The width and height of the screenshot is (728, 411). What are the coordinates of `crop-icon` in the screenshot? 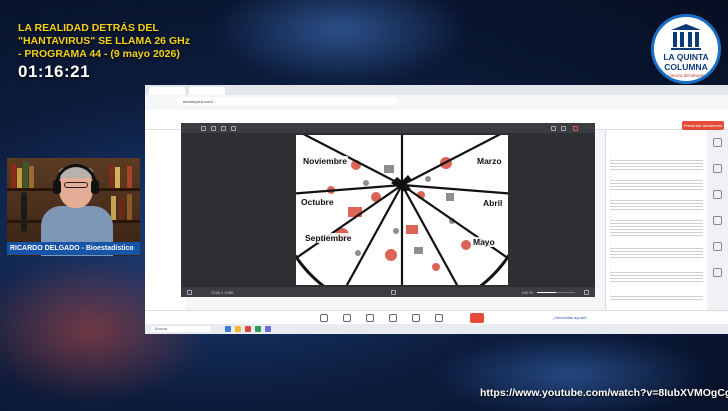 It's located at (213, 128).